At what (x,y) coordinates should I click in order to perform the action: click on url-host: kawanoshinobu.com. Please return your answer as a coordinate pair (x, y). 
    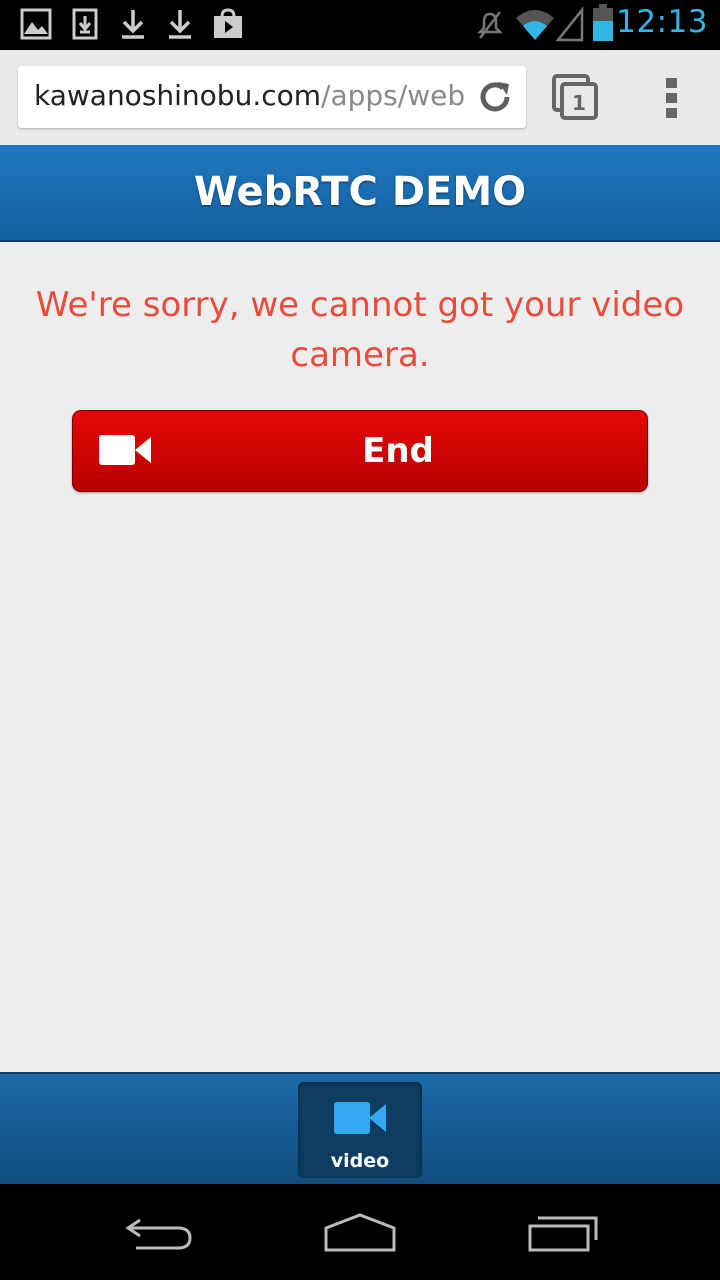
    Looking at the image, I should click on (178, 95).